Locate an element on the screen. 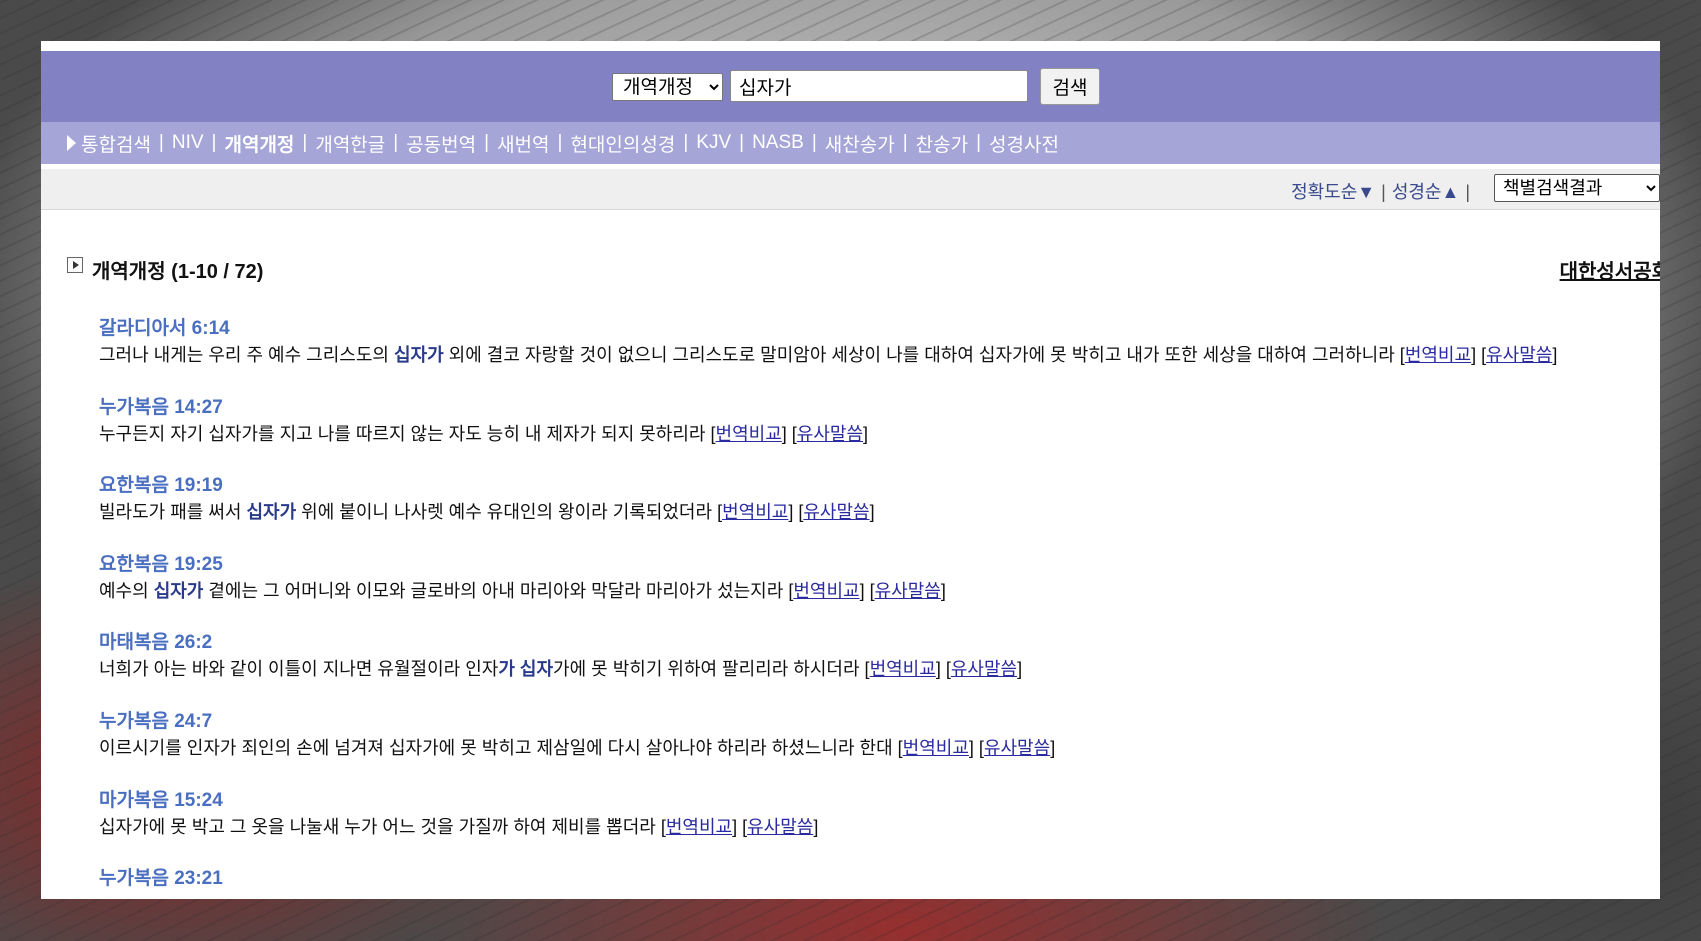  publisher-link: 대한성서공회 is located at coordinates (1610, 269).